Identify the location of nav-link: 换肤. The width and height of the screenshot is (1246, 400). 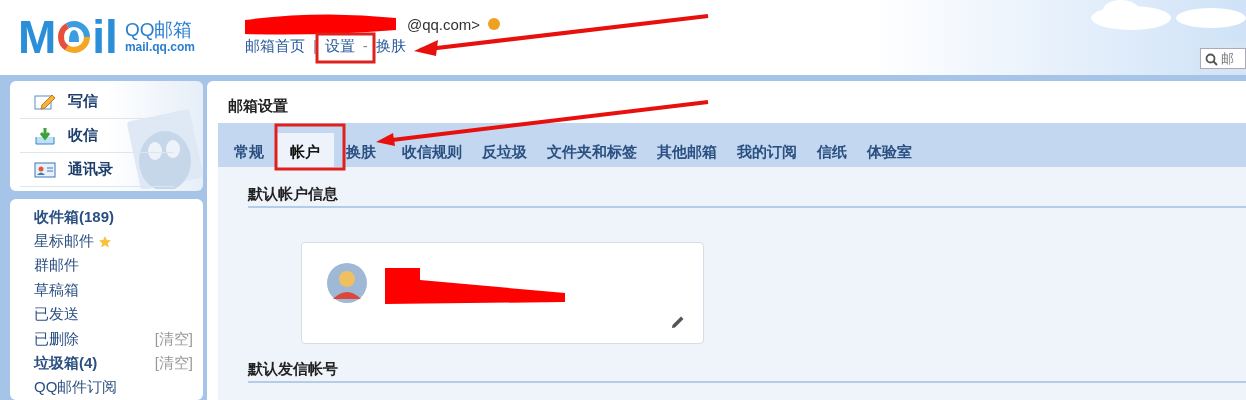
(390, 46).